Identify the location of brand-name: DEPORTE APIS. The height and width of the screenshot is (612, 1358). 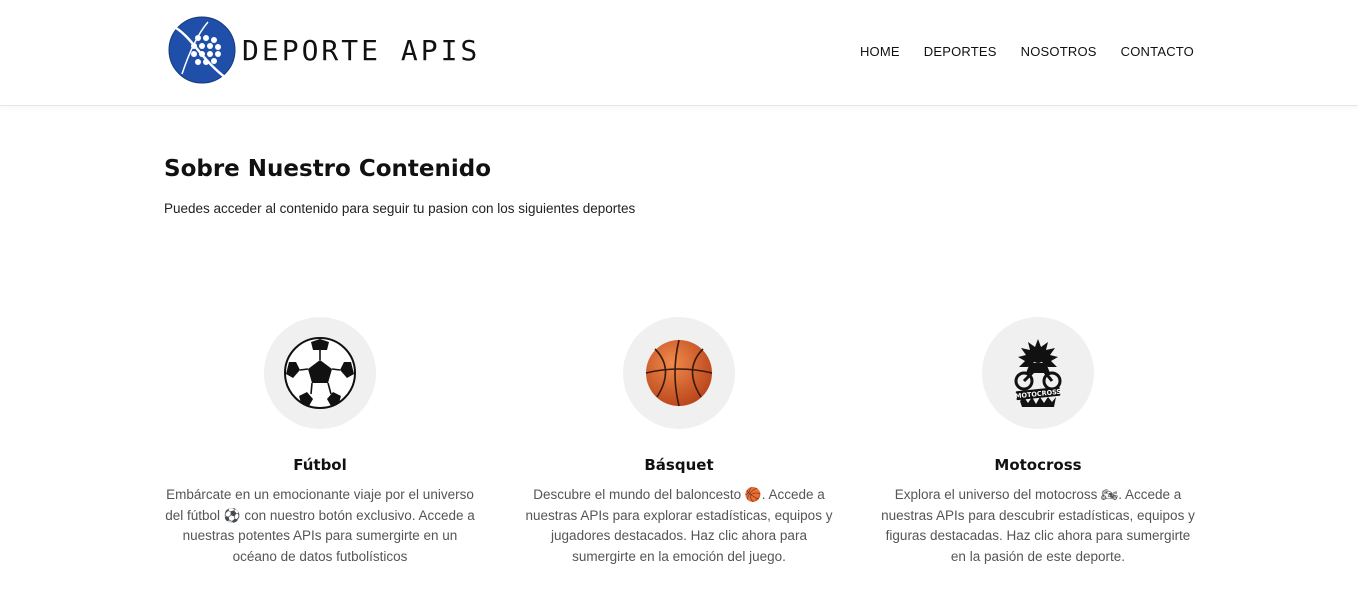
(361, 50).